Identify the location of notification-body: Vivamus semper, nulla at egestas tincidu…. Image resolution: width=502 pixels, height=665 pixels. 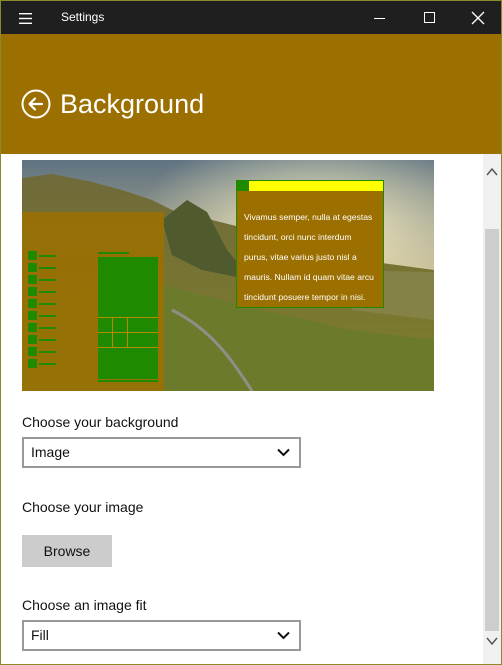
(319, 257).